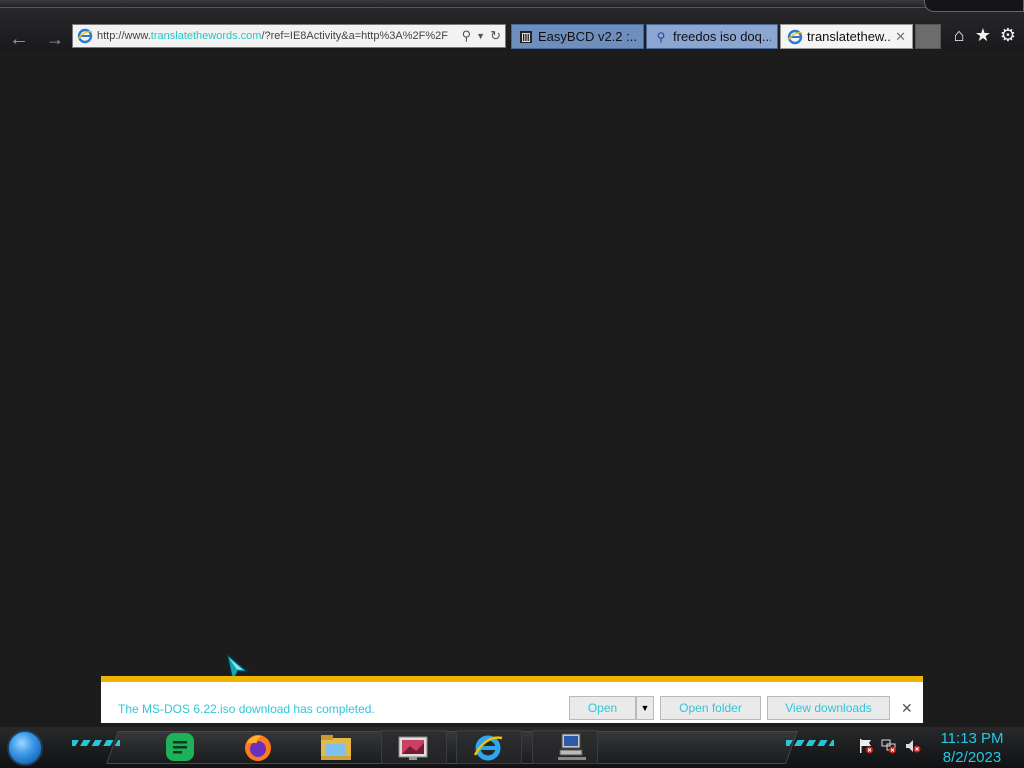  I want to click on network-disconnected-icon, so click(889, 746).